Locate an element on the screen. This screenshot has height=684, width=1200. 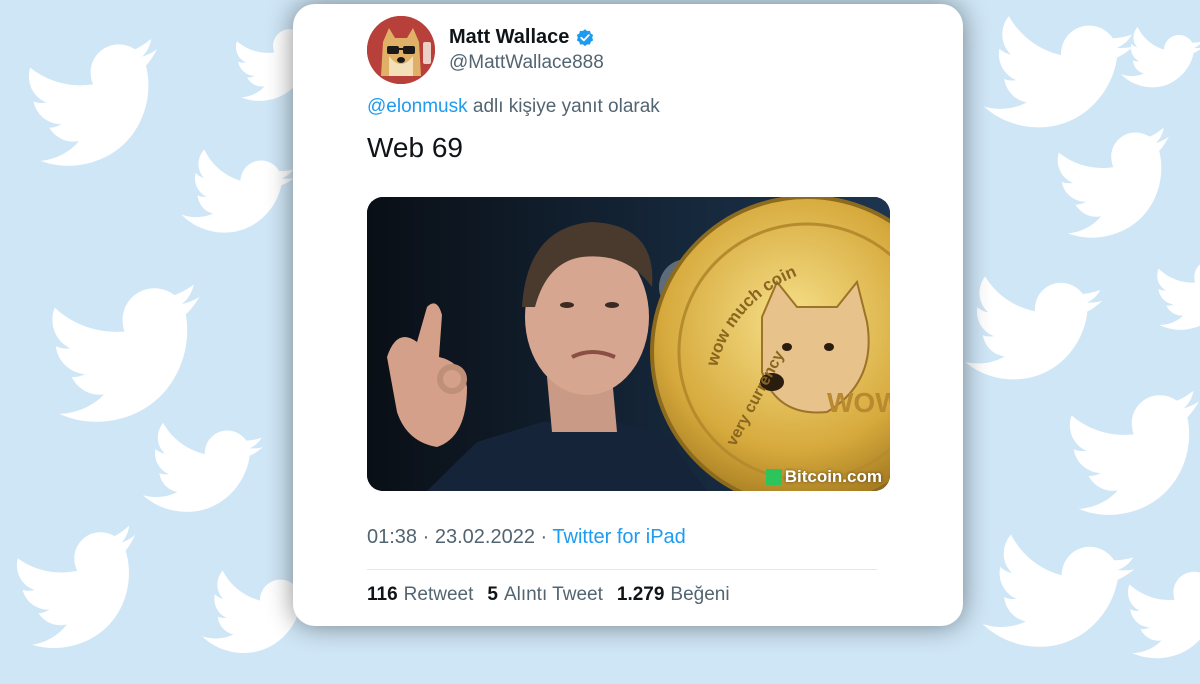
tweet-source-link: Twitter for iPad is located at coordinates (618, 537).